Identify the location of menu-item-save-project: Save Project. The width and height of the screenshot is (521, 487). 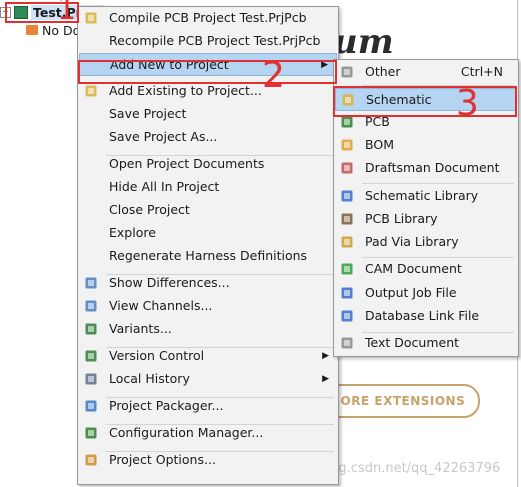
(208, 113).